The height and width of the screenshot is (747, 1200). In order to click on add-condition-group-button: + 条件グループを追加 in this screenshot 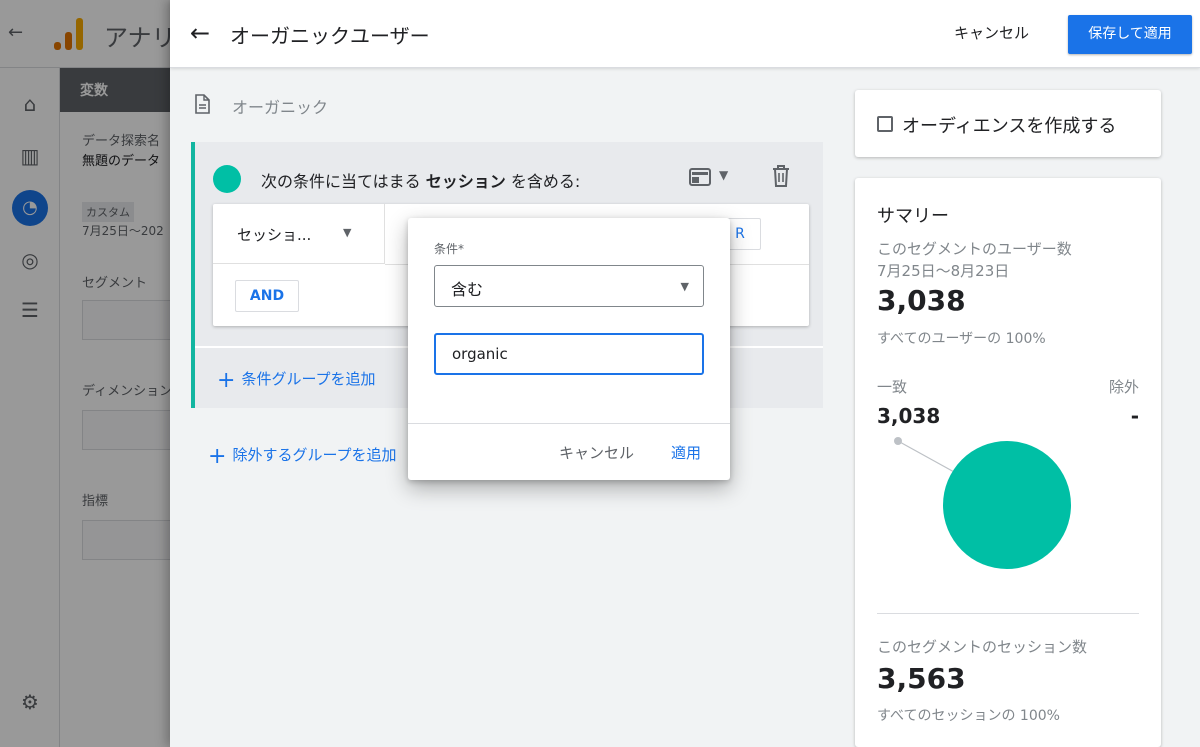, I will do `click(296, 380)`.